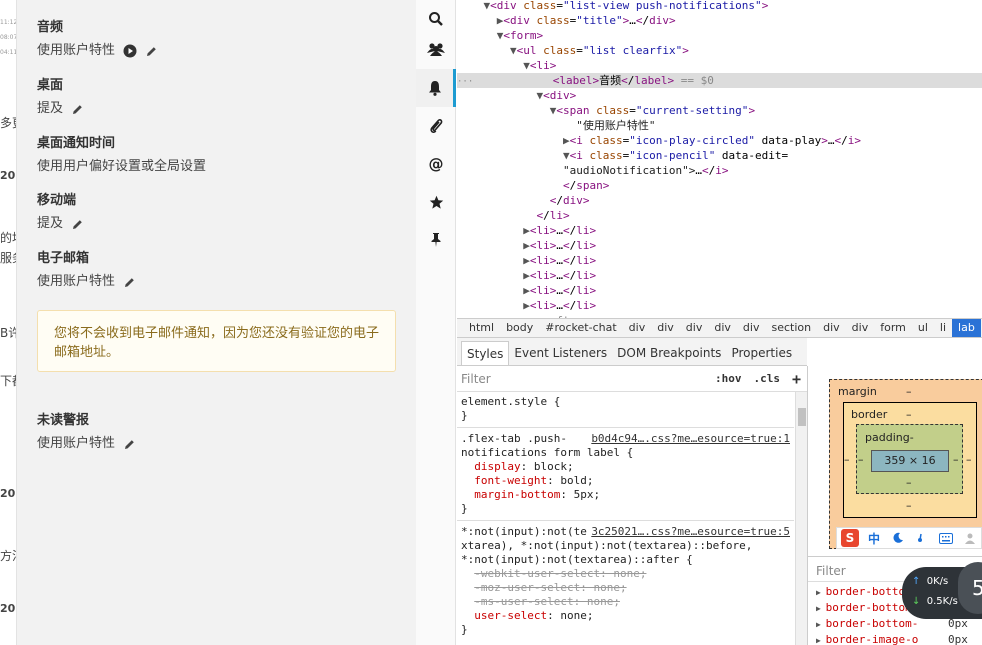  What do you see at coordinates (464, 415) in the screenshot?
I see `rule-close: }` at bounding box center [464, 415].